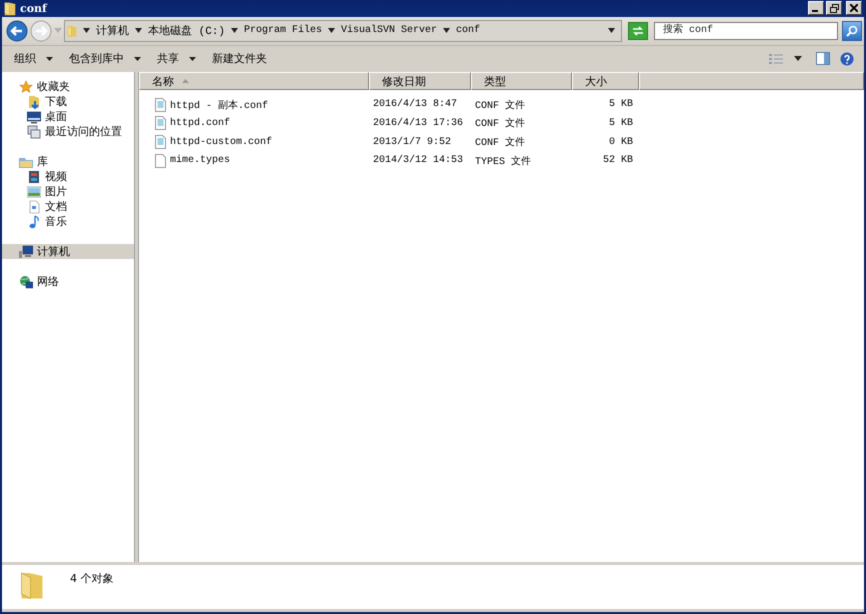 This screenshot has height=614, width=866. I want to click on restore-button, so click(834, 8).